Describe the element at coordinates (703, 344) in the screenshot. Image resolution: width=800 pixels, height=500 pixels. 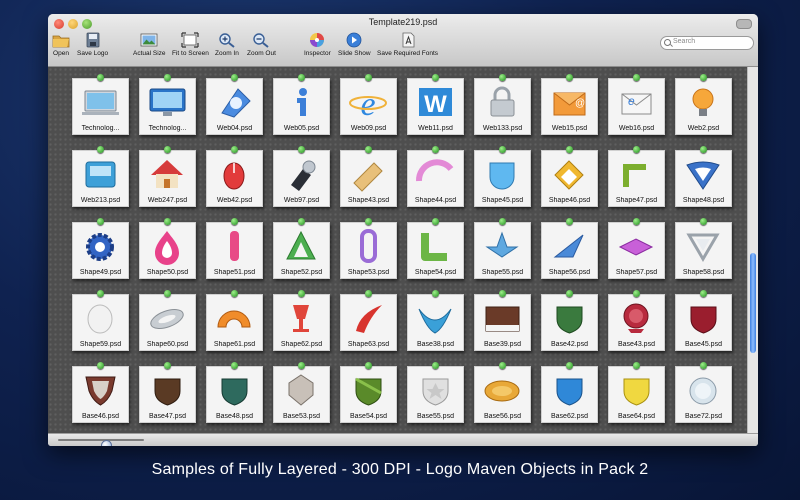
I see `file-name-label: Base45.psd` at that location.